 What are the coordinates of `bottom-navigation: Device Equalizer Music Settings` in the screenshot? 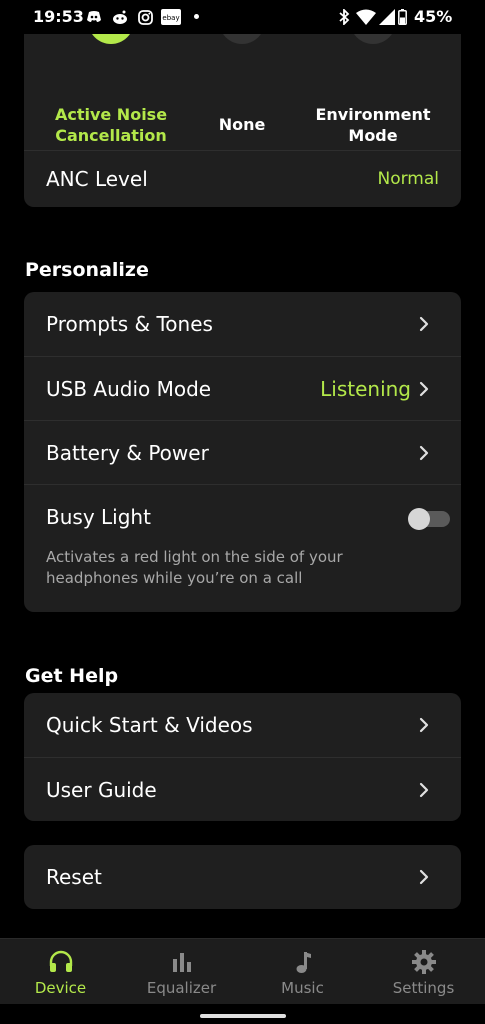 It's located at (242, 971).